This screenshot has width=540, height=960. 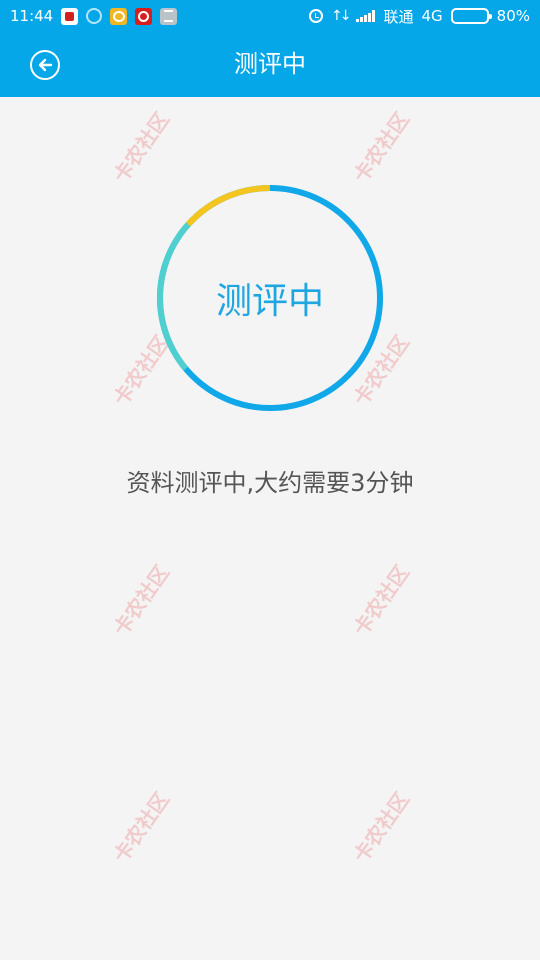 I want to click on battery-percent: 80%, so click(x=513, y=16).